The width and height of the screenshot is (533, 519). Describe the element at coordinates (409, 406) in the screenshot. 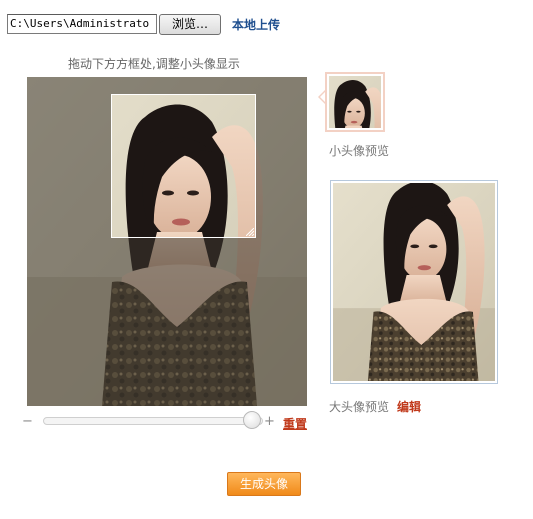

I see `edit-link: 编辑` at that location.